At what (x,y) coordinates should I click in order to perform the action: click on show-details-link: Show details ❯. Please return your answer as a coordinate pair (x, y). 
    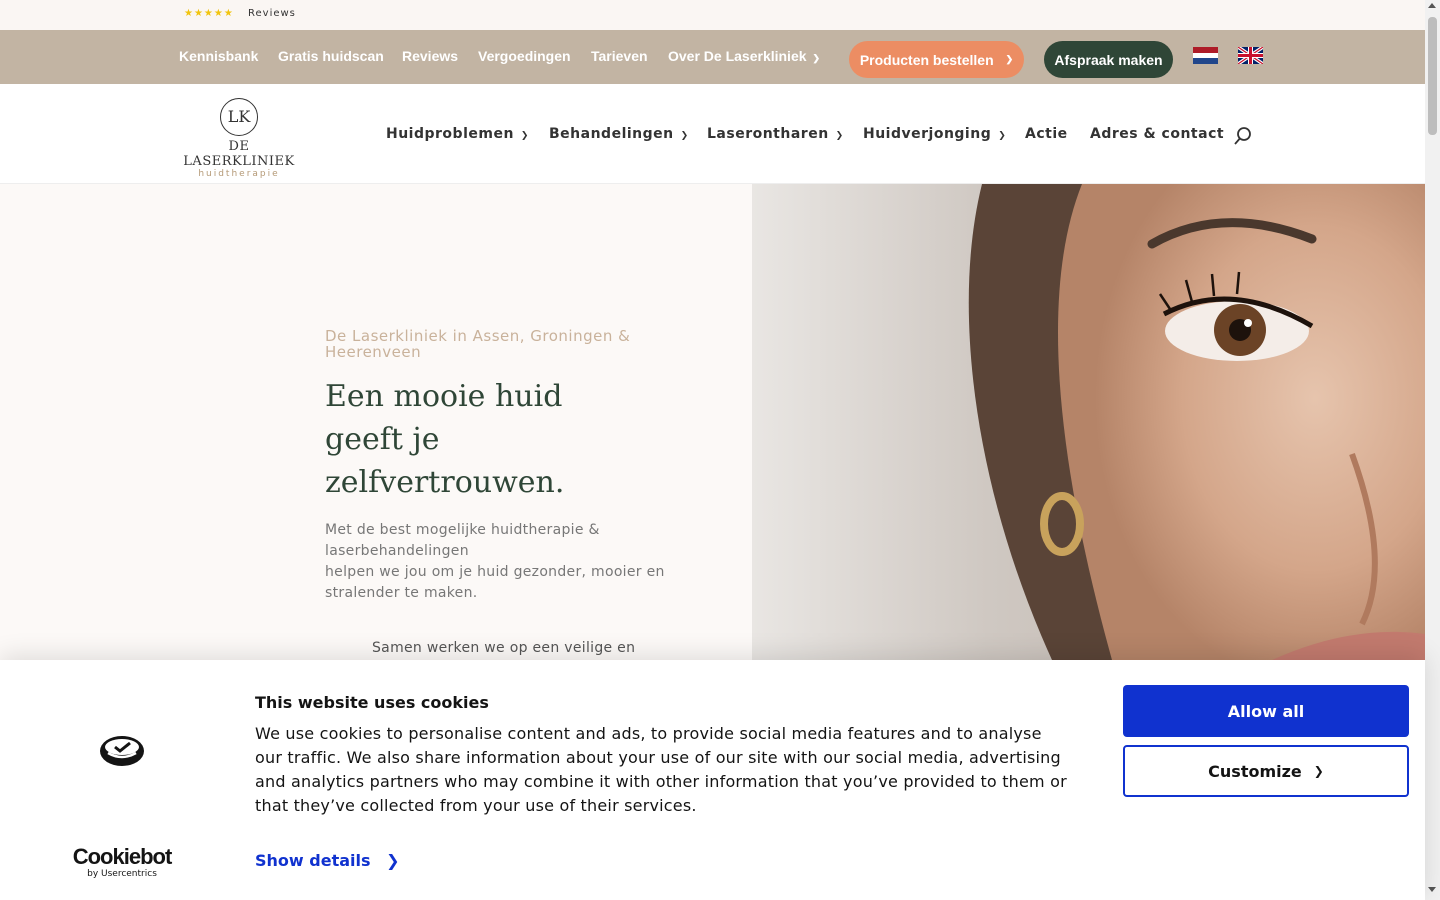
    Looking at the image, I should click on (327, 860).